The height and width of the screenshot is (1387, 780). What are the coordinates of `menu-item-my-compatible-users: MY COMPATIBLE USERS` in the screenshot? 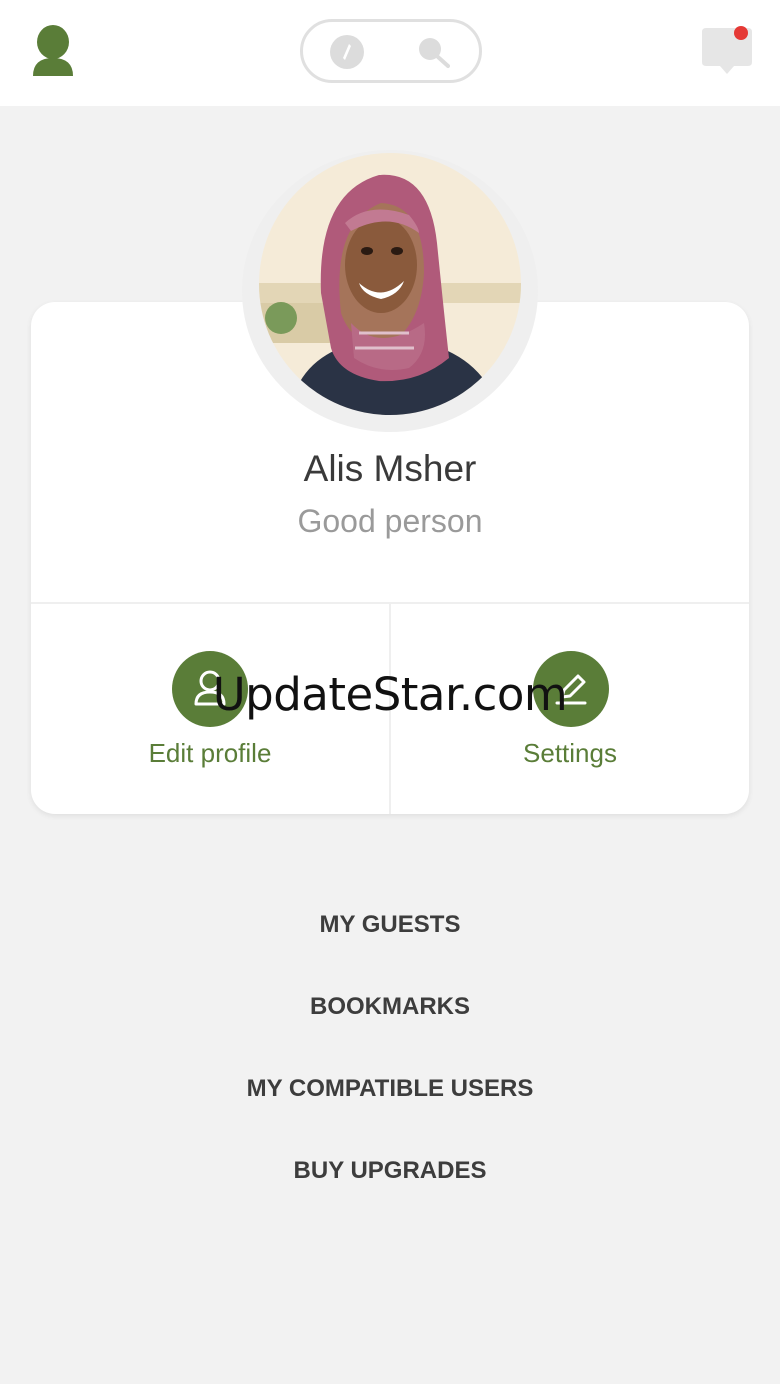 It's located at (390, 1089).